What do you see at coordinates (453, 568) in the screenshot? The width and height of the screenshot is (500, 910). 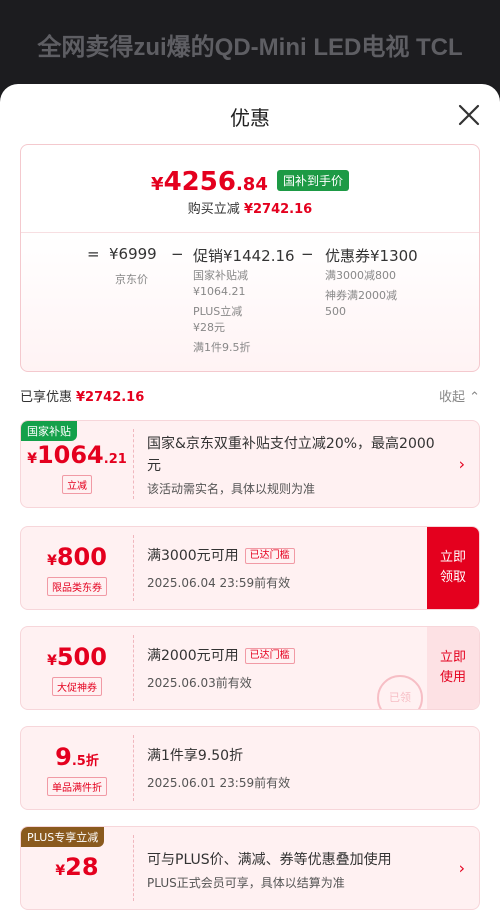 I see `claim-button: 立即 领取` at bounding box center [453, 568].